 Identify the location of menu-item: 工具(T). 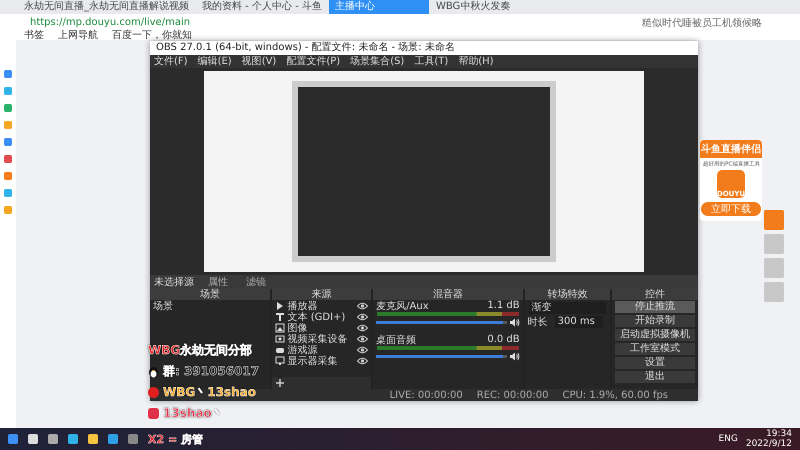
(431, 61).